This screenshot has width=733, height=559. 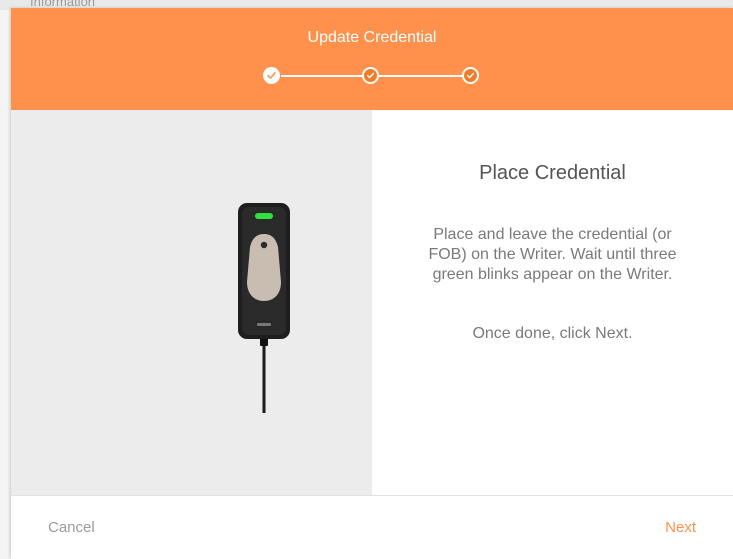 What do you see at coordinates (680, 527) in the screenshot?
I see `next-button: Next` at bounding box center [680, 527].